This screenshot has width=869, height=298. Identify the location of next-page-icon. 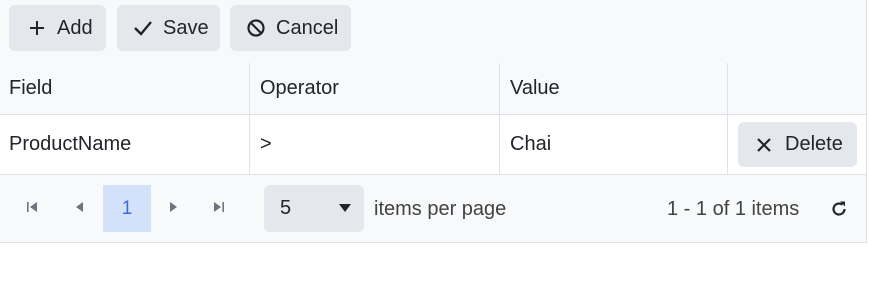
(173, 207).